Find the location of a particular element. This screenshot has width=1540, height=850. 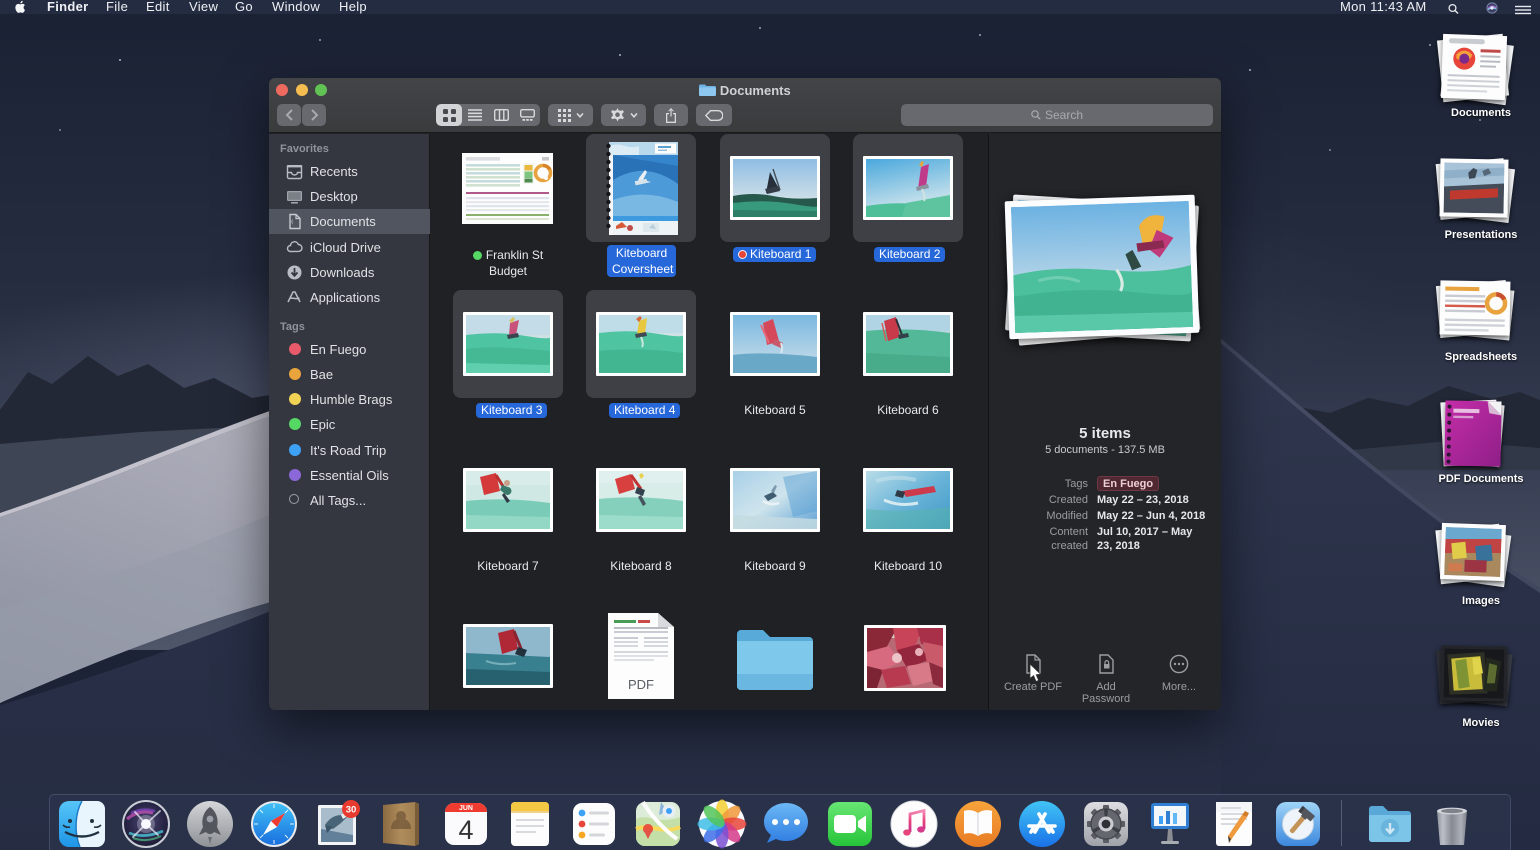

svg-text: PDF is located at coordinates (641, 684).